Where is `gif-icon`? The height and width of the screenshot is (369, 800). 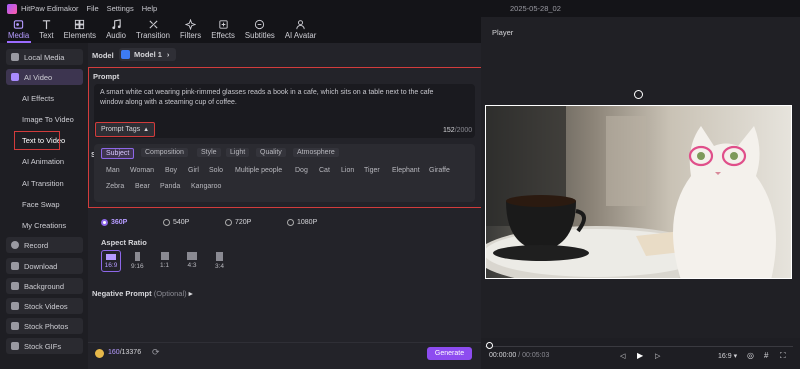
gif-icon is located at coordinates (15, 346).